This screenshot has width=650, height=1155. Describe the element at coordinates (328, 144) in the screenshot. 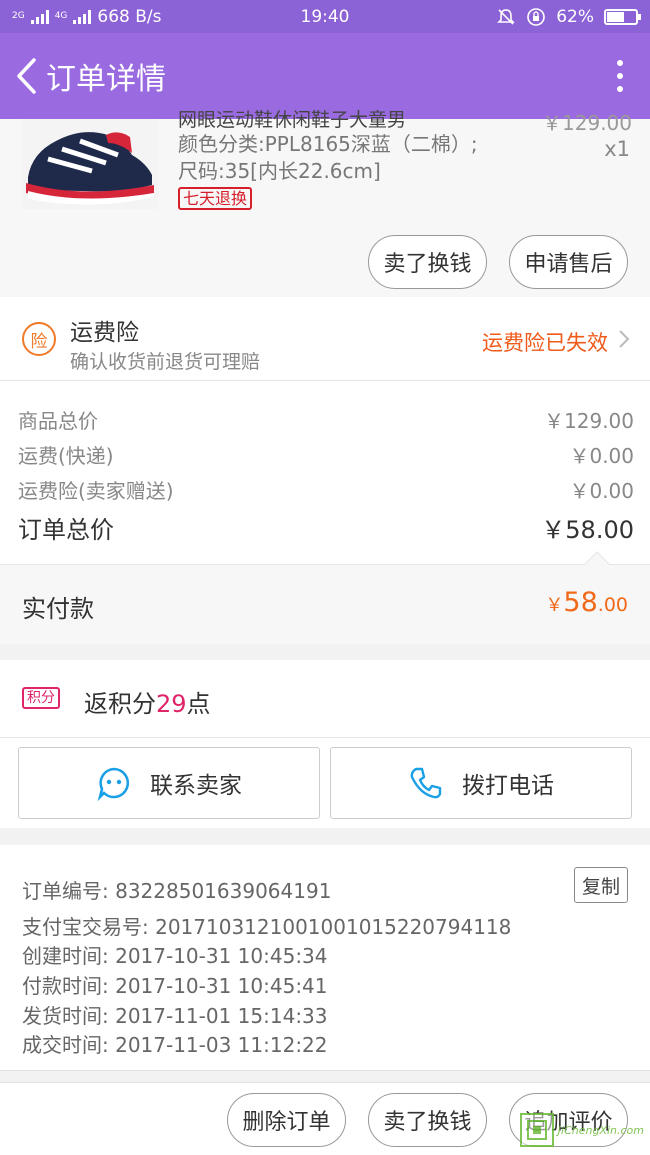

I see `sku-color: 颜色分类:PPL8165深蓝（二棉）;` at that location.